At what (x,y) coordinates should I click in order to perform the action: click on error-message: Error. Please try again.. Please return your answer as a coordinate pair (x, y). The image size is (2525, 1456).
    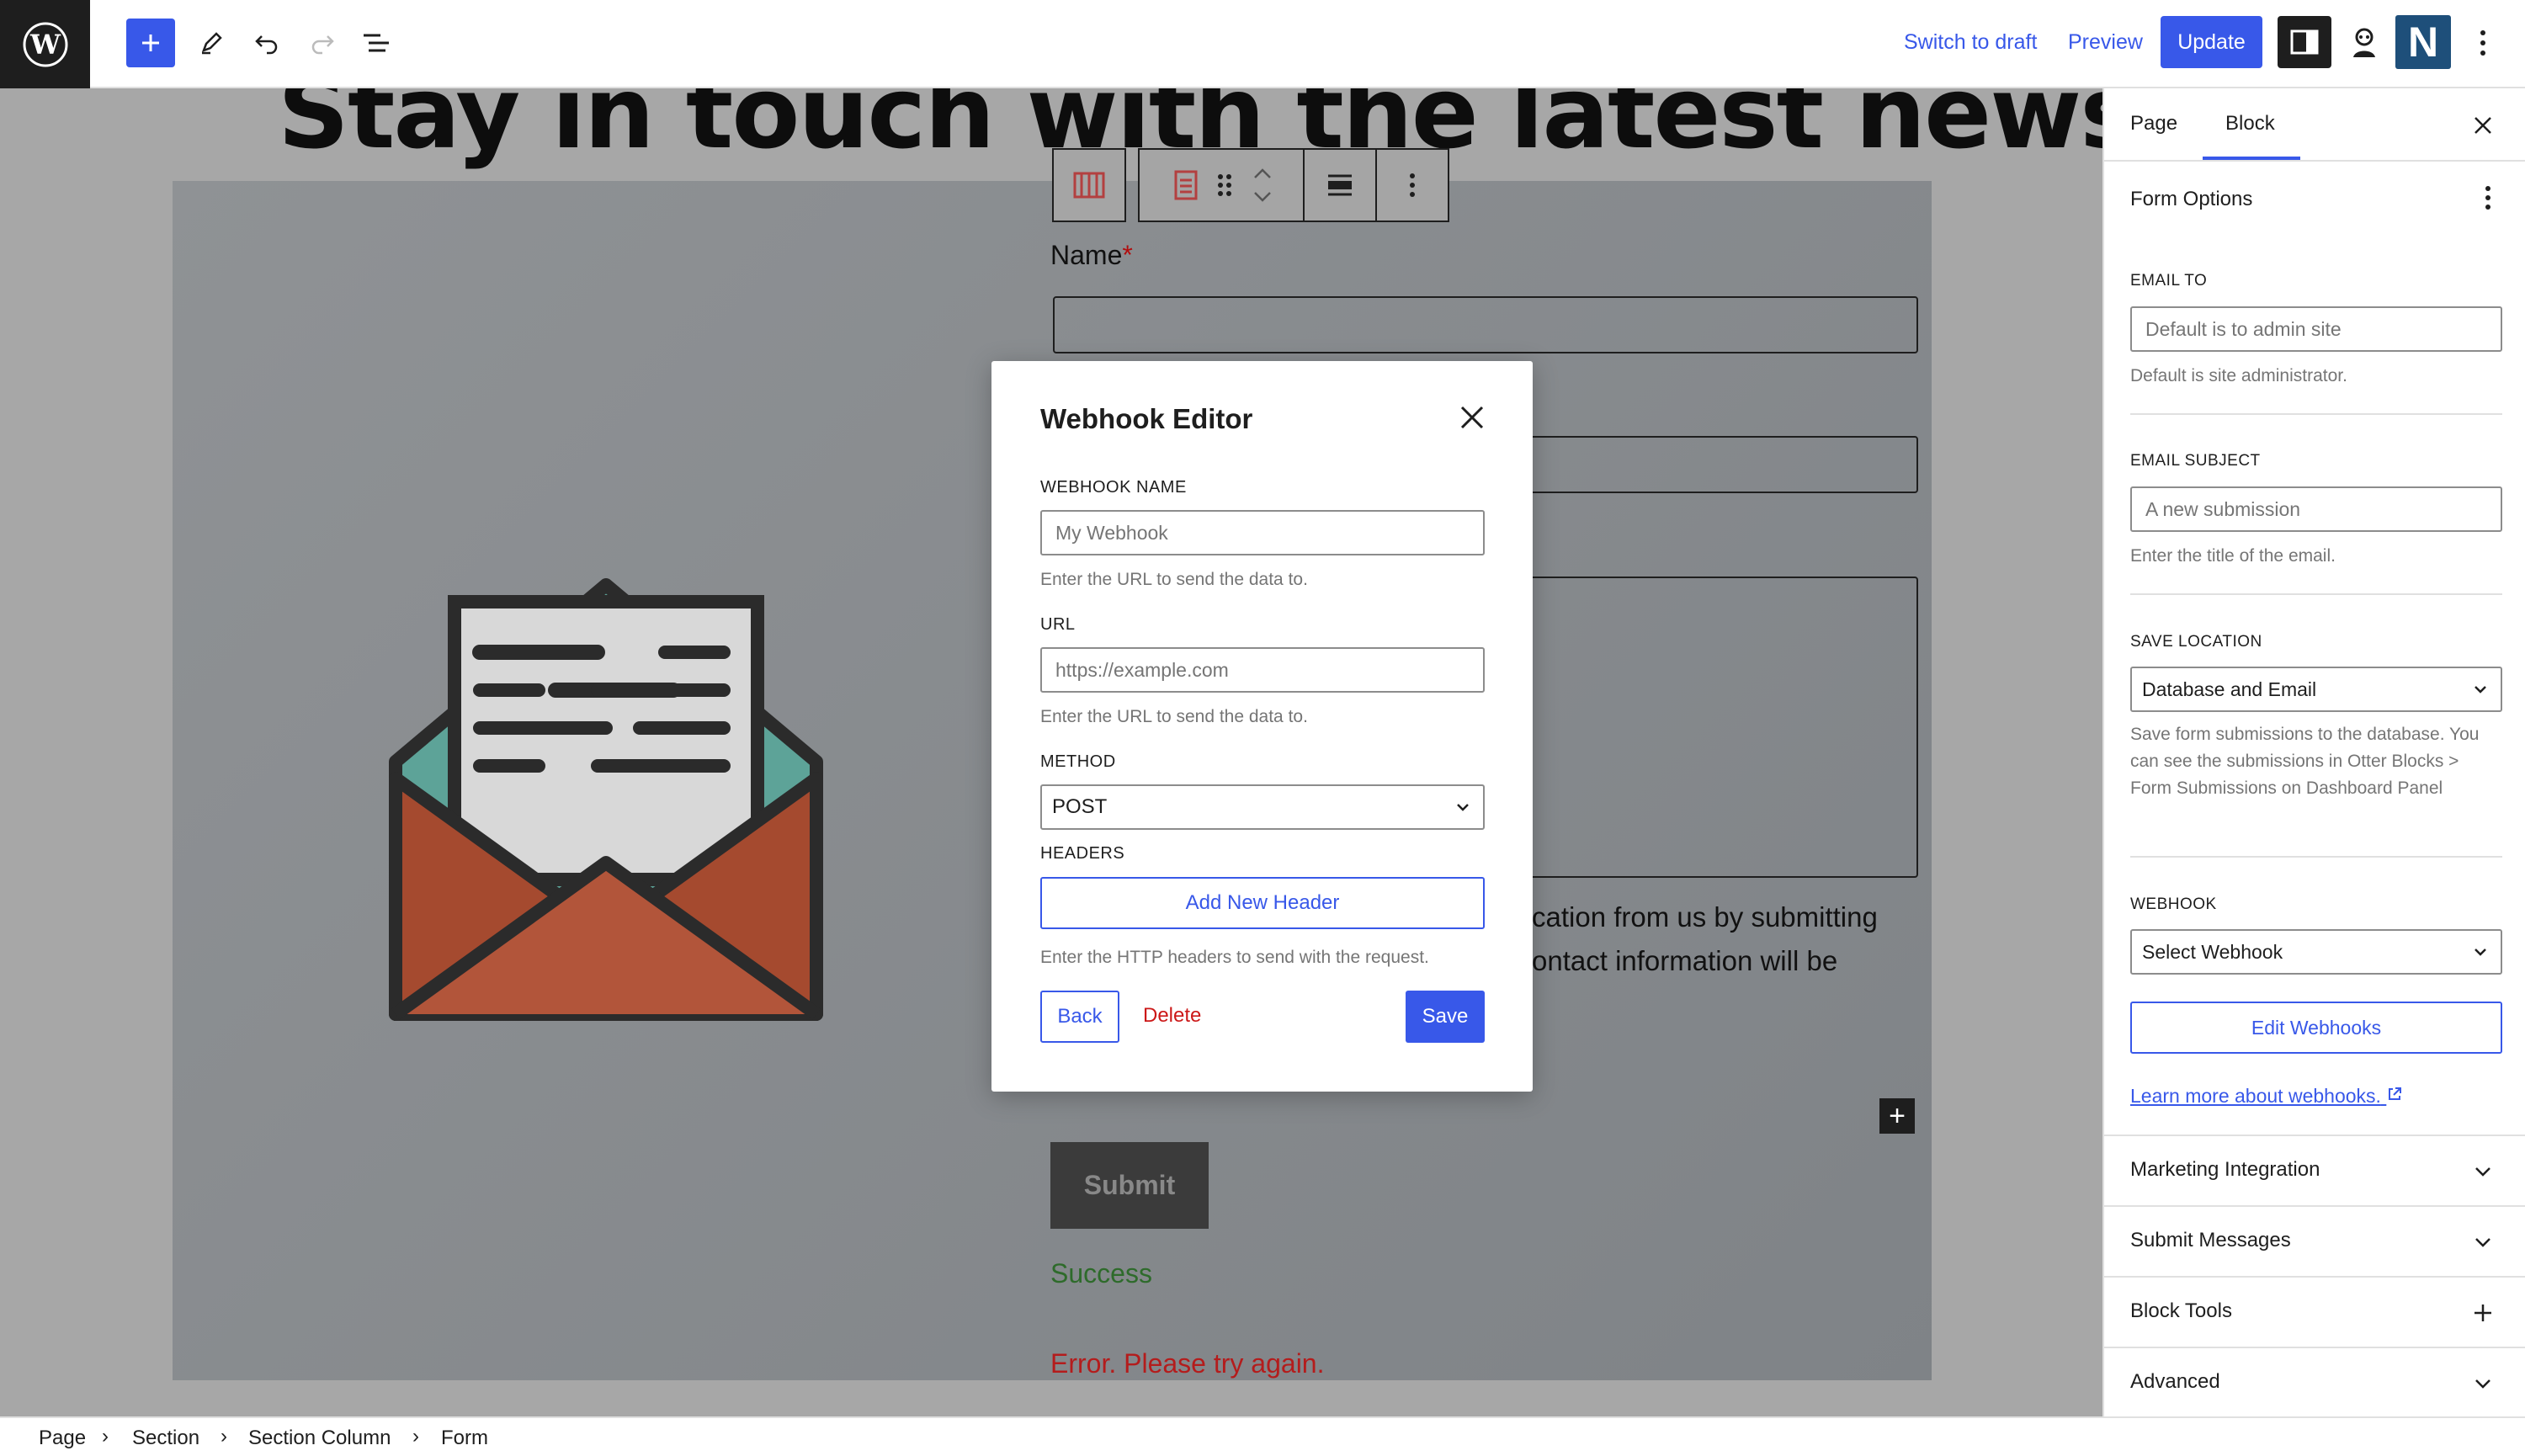
    Looking at the image, I should click on (1187, 1363).